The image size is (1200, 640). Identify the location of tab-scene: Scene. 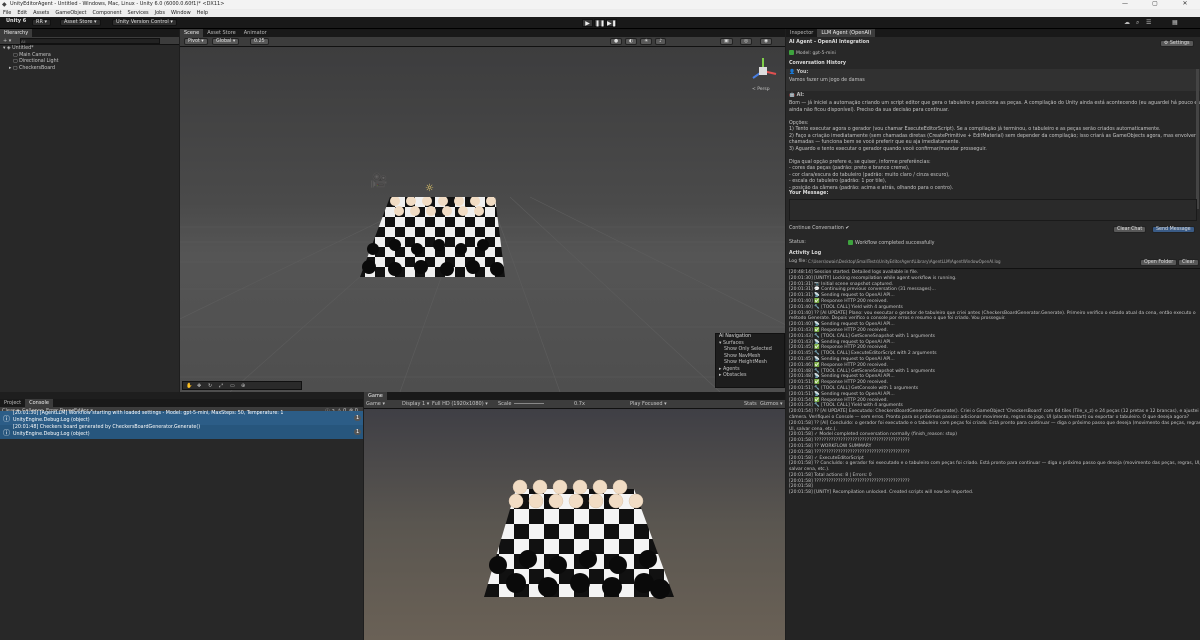
(192, 33).